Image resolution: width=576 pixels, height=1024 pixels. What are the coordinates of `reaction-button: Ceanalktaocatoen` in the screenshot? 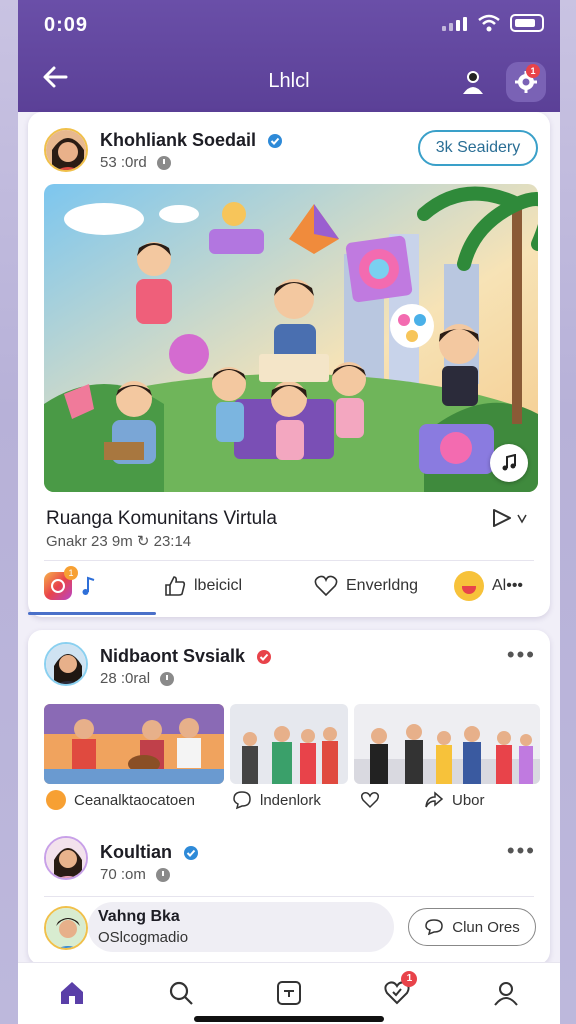 It's located at (139, 800).